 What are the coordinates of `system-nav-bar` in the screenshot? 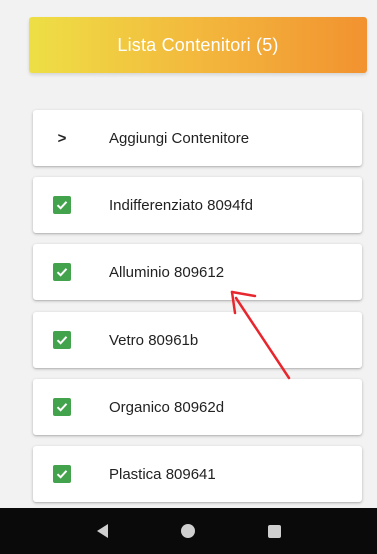 It's located at (188, 531).